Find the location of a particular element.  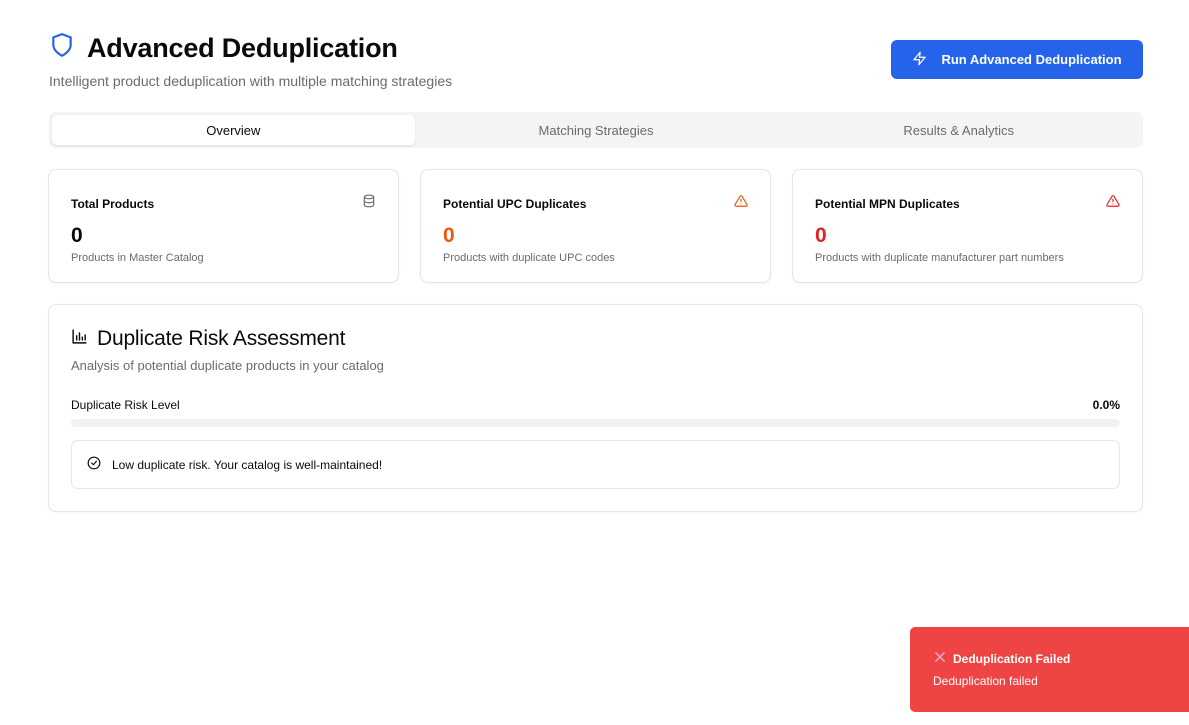

bar-chart-icon is located at coordinates (79, 339).